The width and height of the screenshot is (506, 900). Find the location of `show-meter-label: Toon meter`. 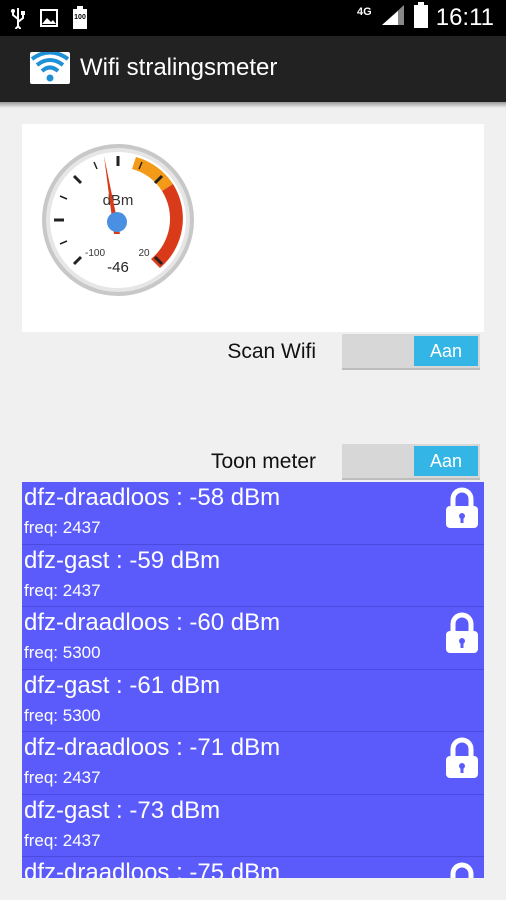

show-meter-label: Toon meter is located at coordinates (263, 461).